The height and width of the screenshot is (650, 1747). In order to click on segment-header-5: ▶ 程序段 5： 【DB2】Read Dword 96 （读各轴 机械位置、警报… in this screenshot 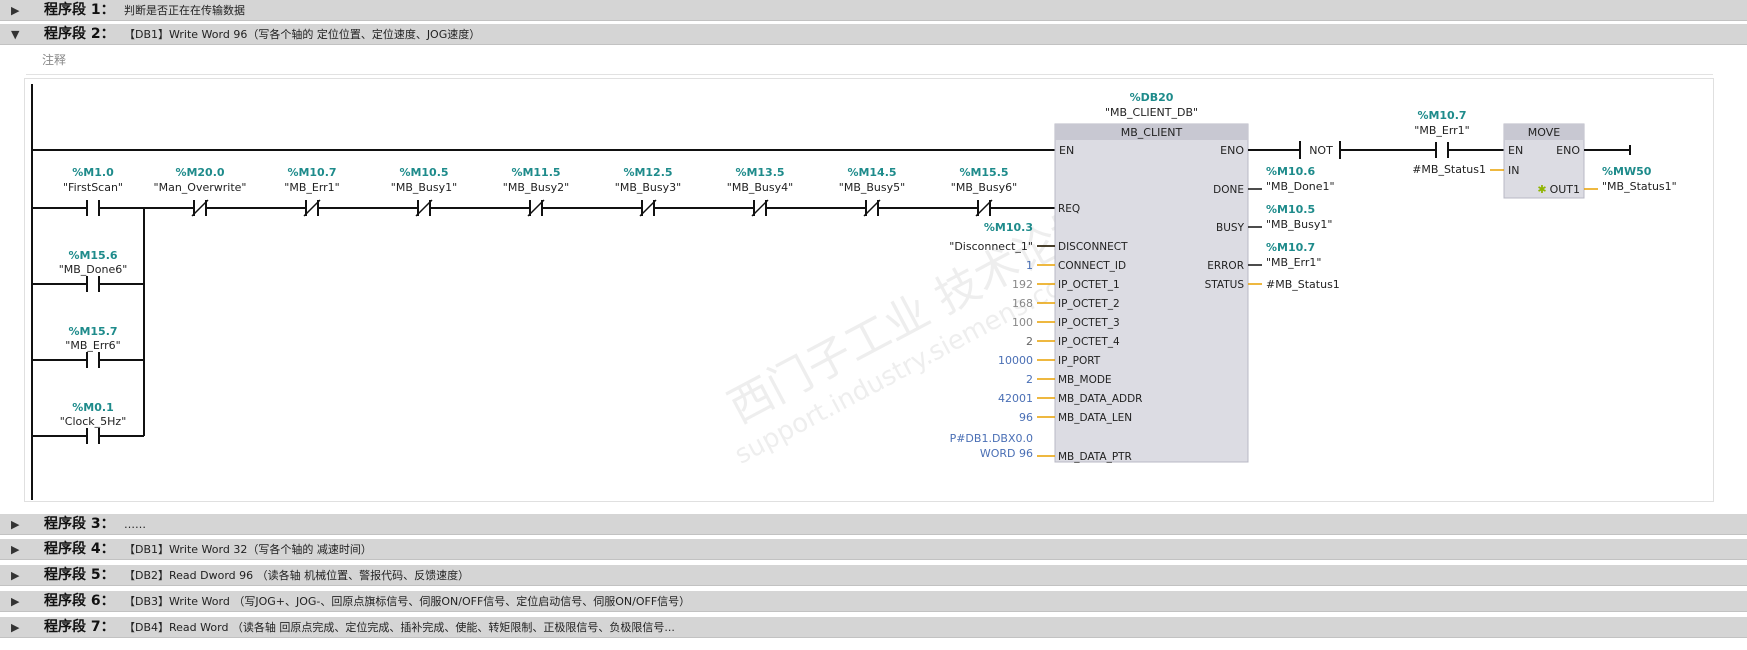, I will do `click(873, 575)`.